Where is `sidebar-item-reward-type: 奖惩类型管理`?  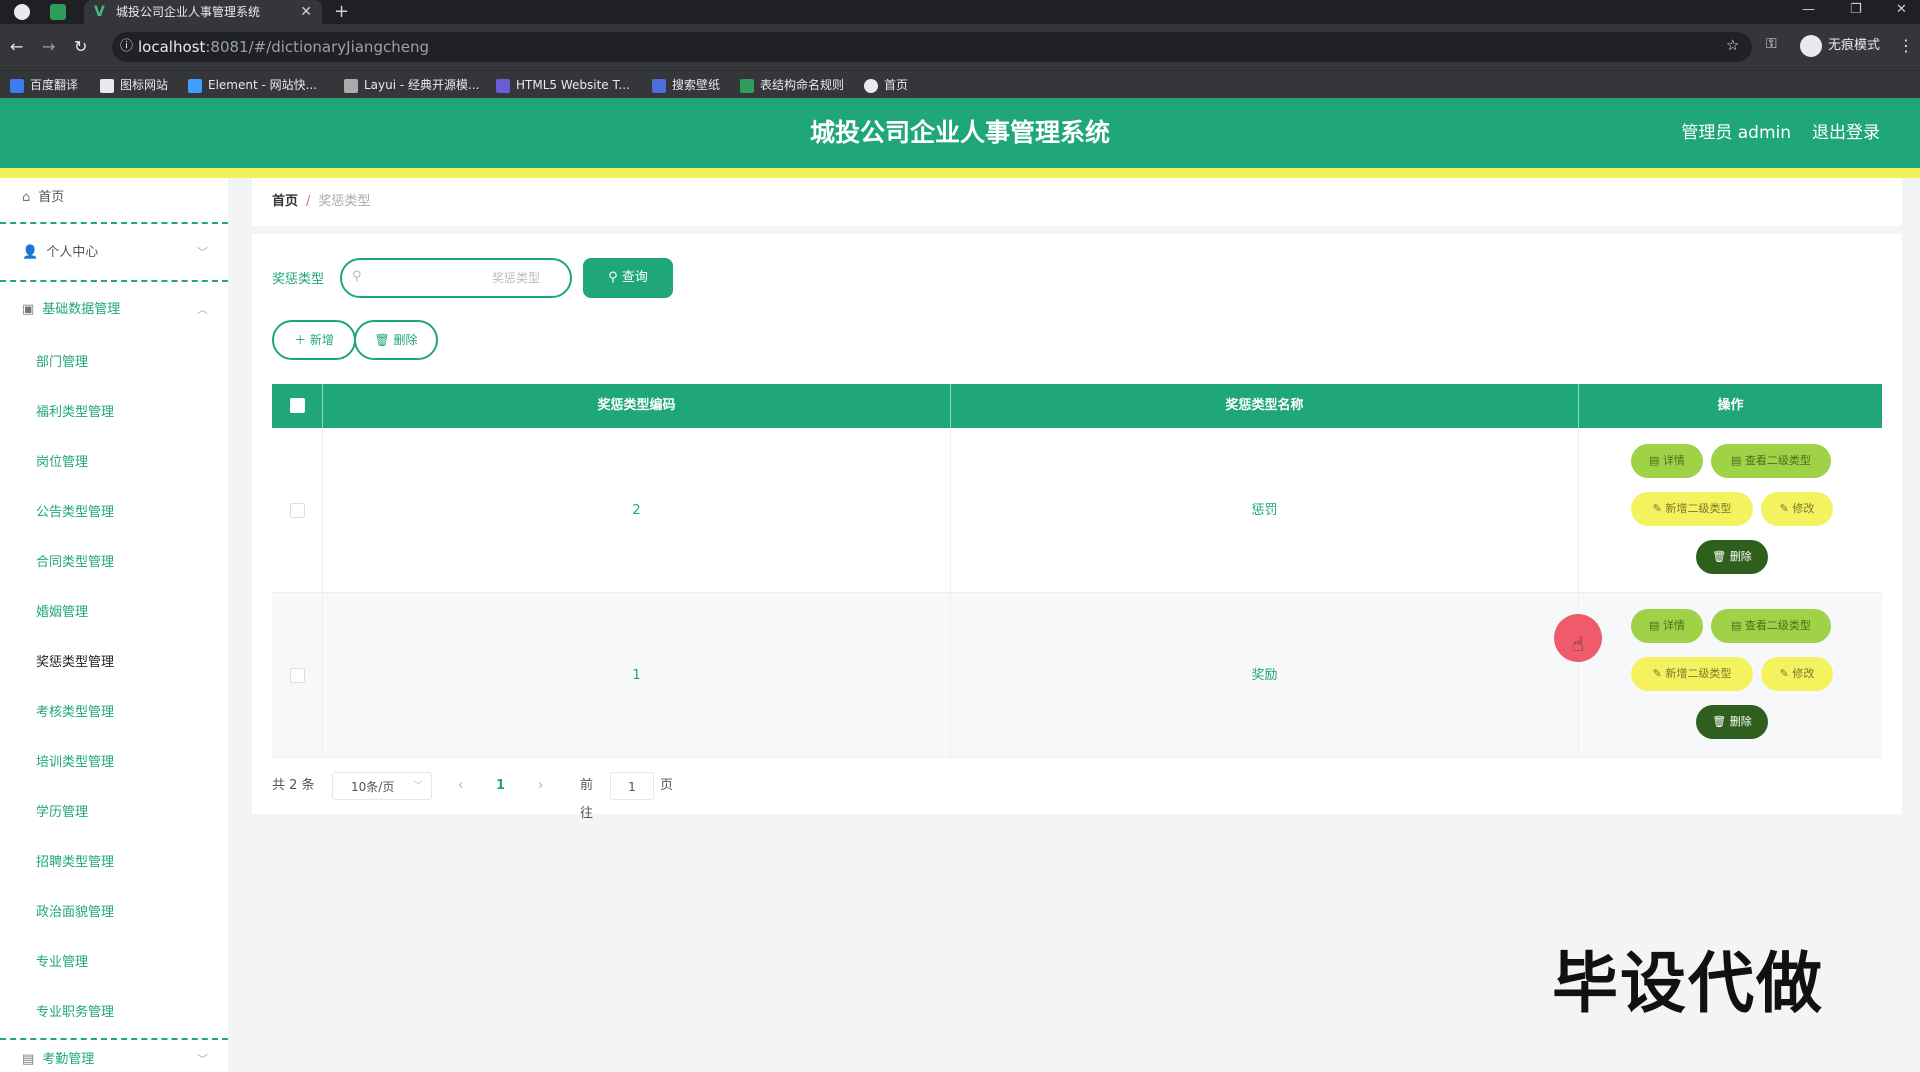
sidebar-item-reward-type: 奖惩类型管理 is located at coordinates (114, 663).